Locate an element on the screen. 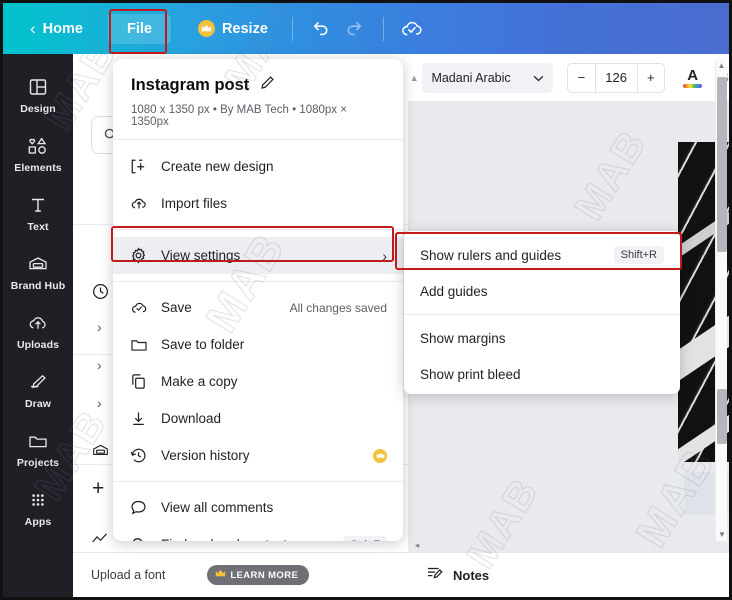 The image size is (732, 600). file-label: File is located at coordinates (139, 28).